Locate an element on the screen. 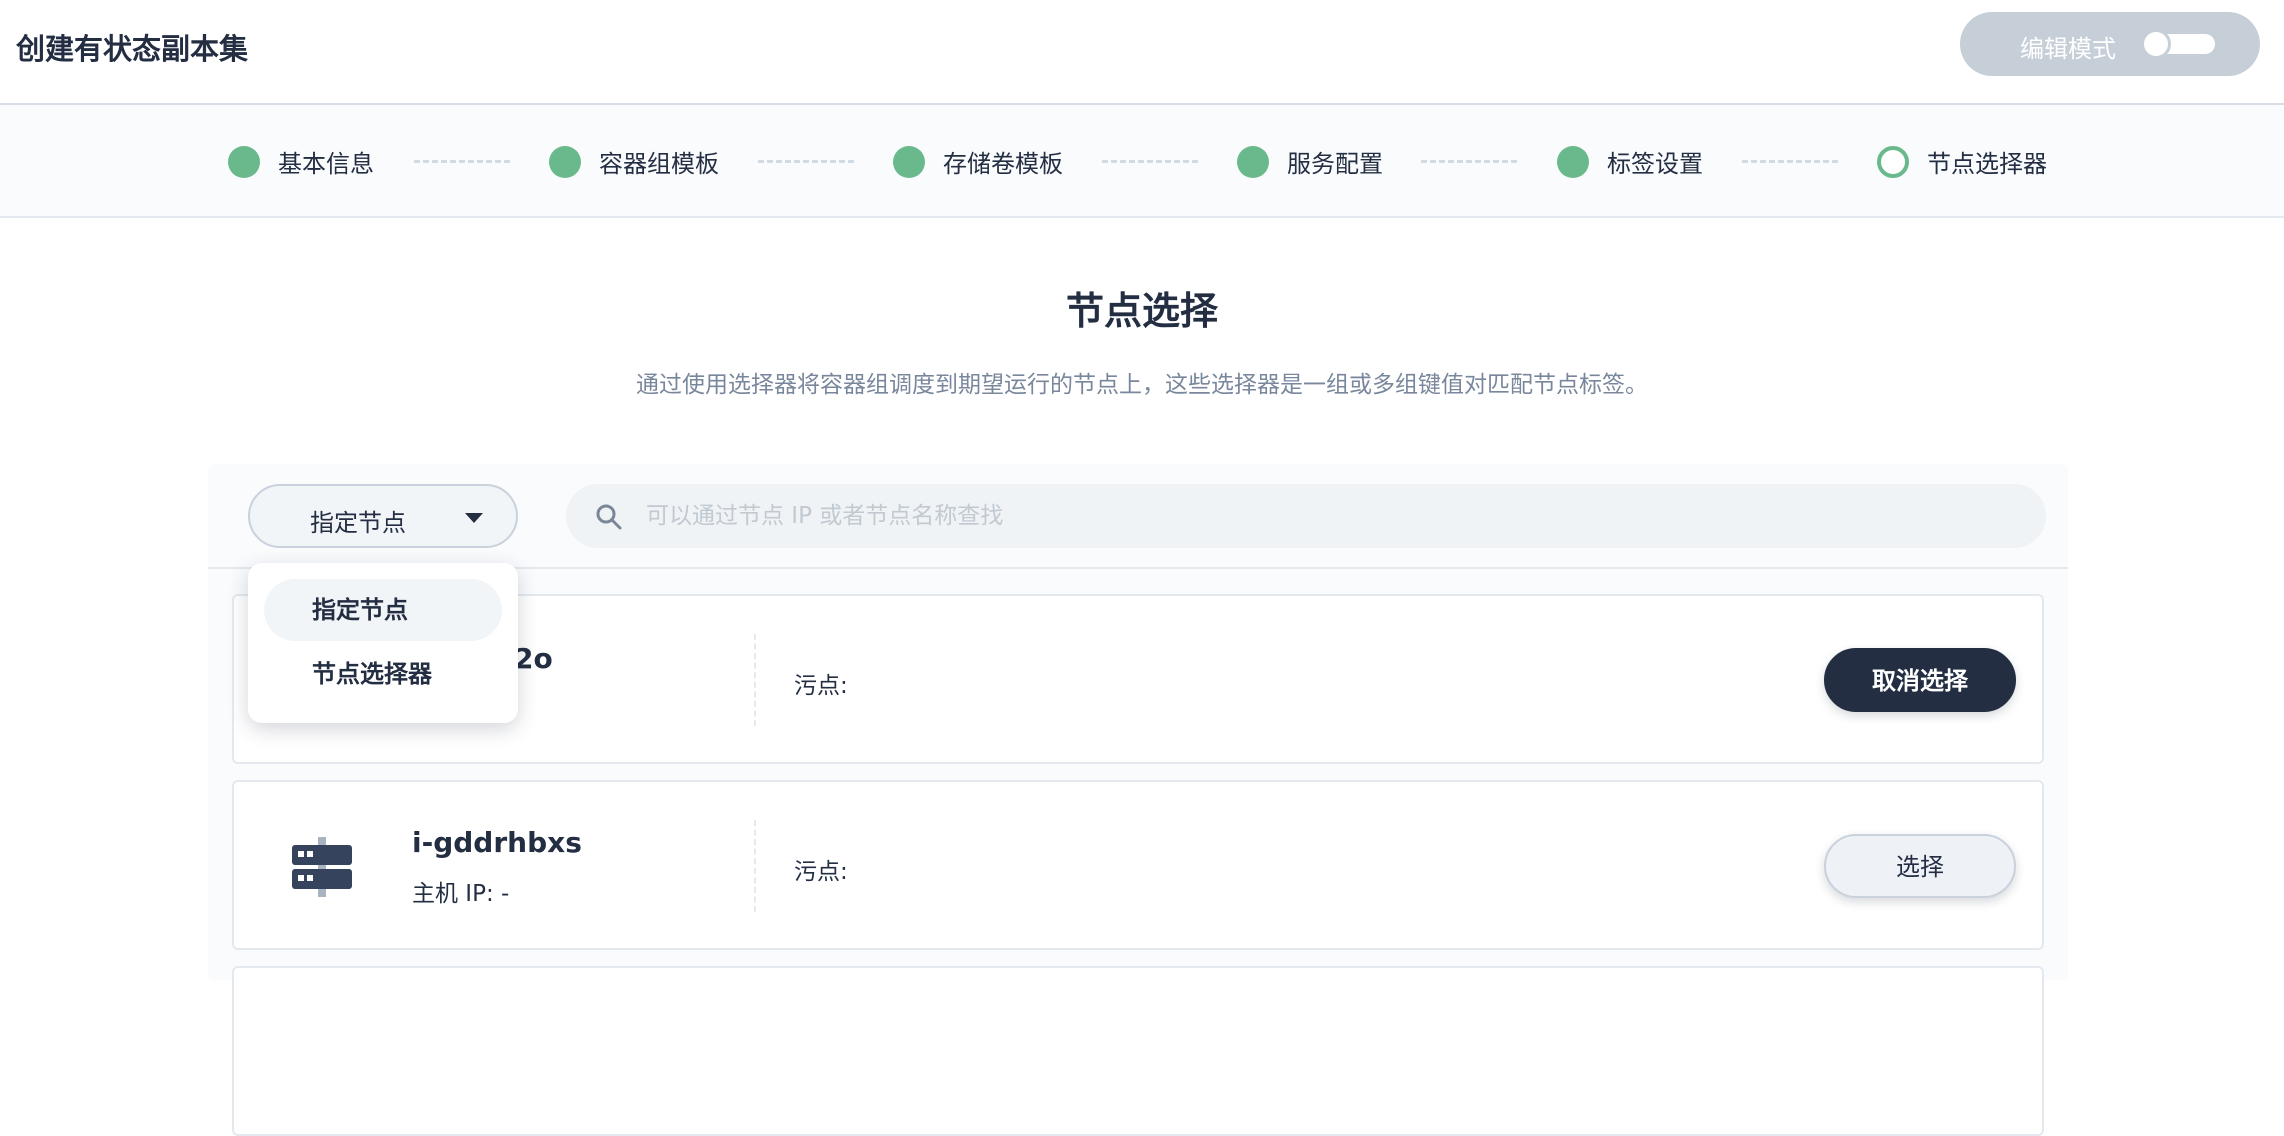 Image resolution: width=2284 pixels, height=1136 pixels. step-label: 标签设置 is located at coordinates (1655, 164).